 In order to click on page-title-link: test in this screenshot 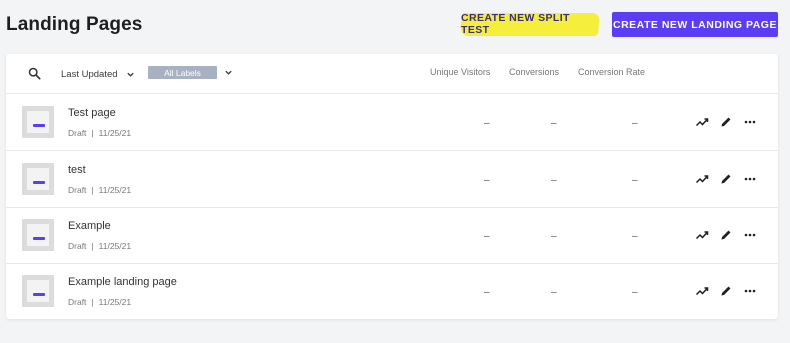, I will do `click(77, 170)`.